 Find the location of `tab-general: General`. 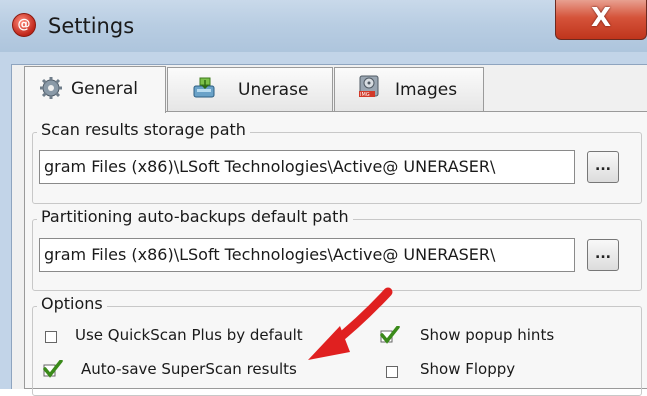

tab-general: General is located at coordinates (95, 89).